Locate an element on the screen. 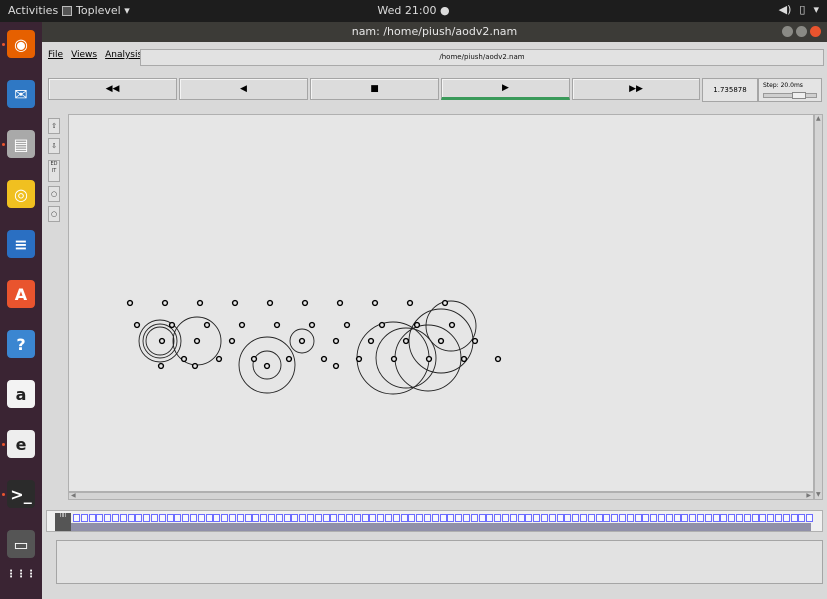 The width and height of the screenshot is (827, 599). software-icon: A is located at coordinates (21, 294).